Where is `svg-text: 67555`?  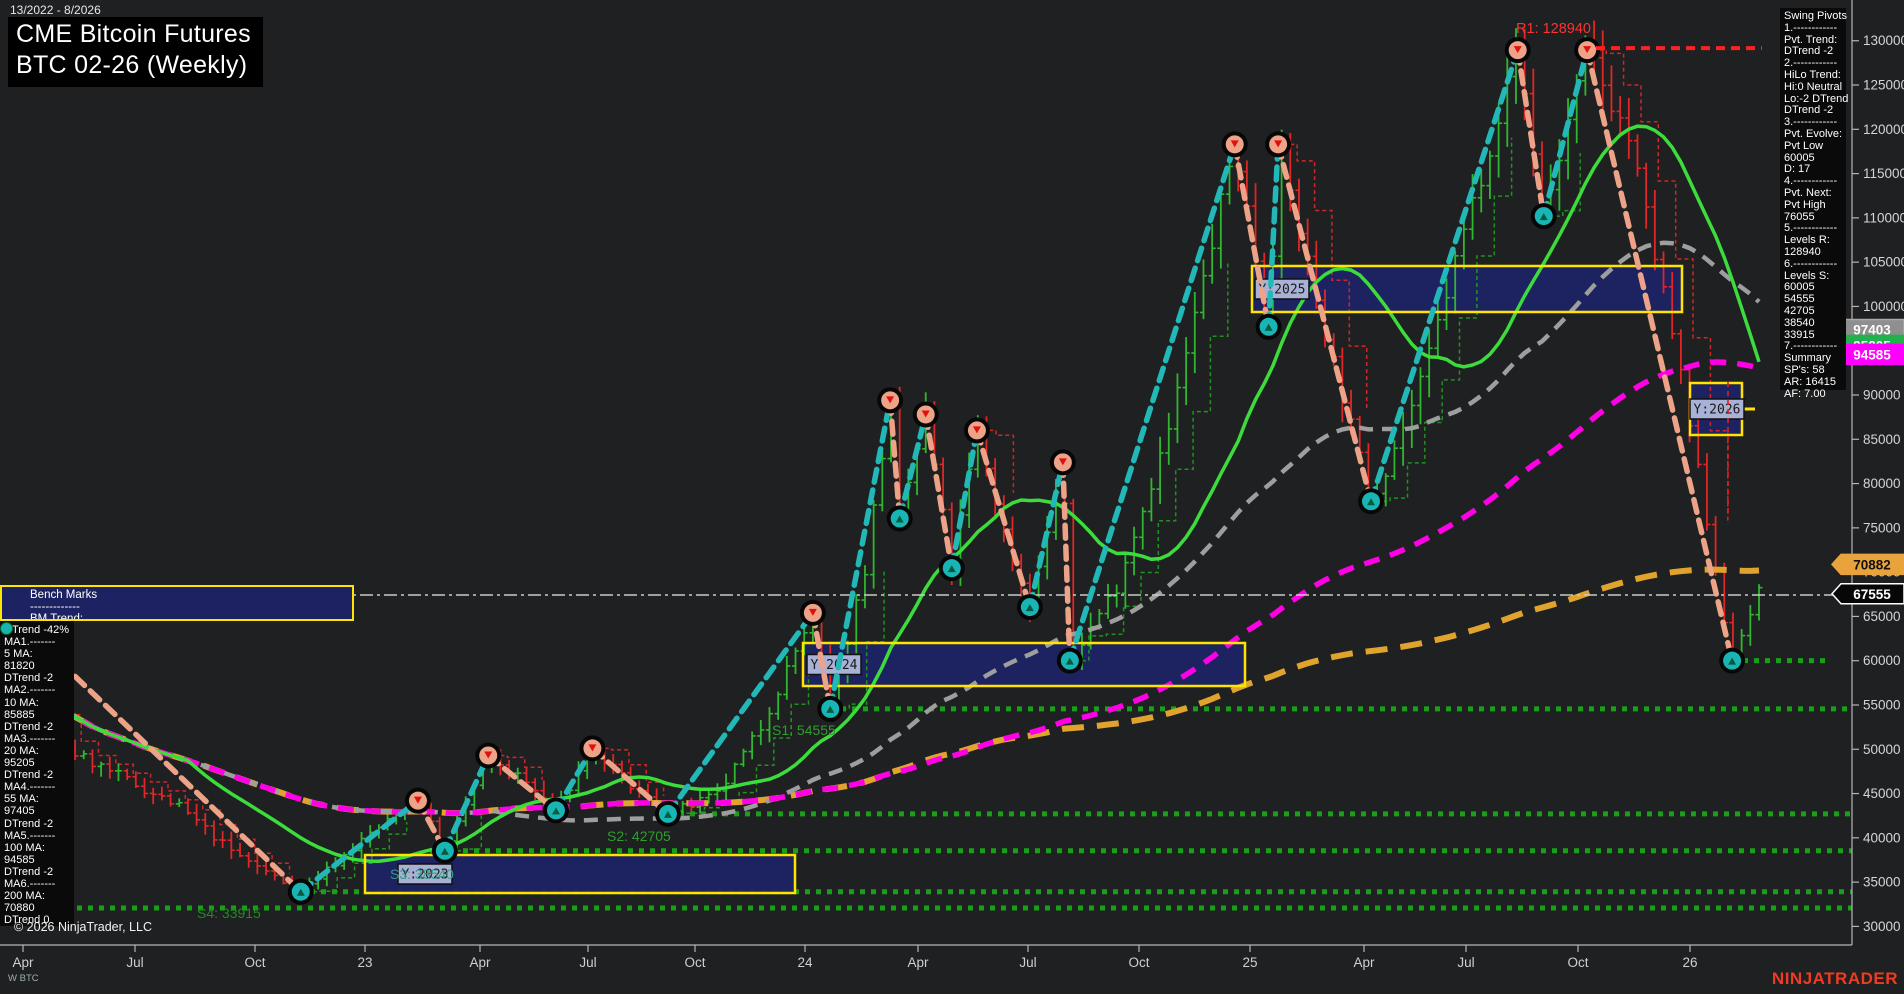 svg-text: 67555 is located at coordinates (1872, 594).